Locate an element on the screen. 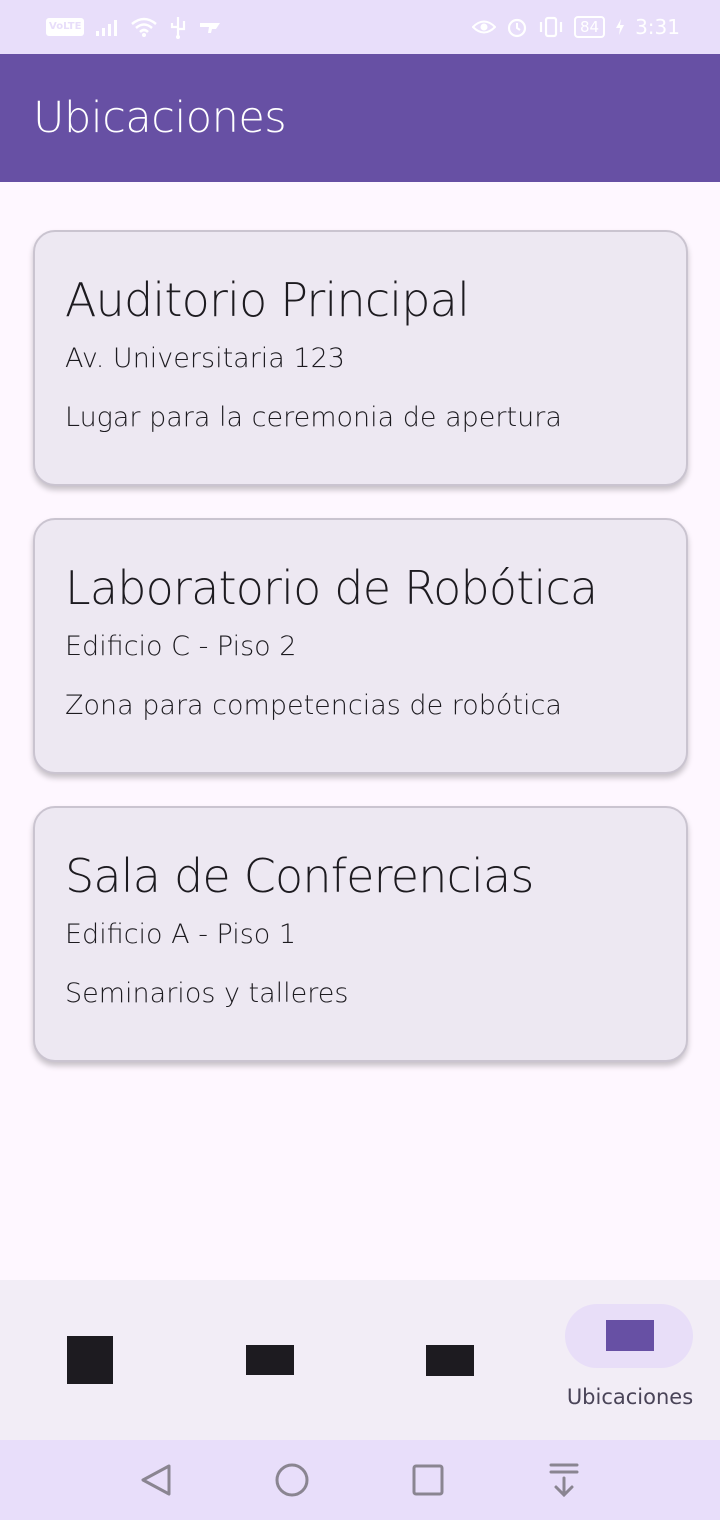  notification-pull-button is located at coordinates (564, 1480).